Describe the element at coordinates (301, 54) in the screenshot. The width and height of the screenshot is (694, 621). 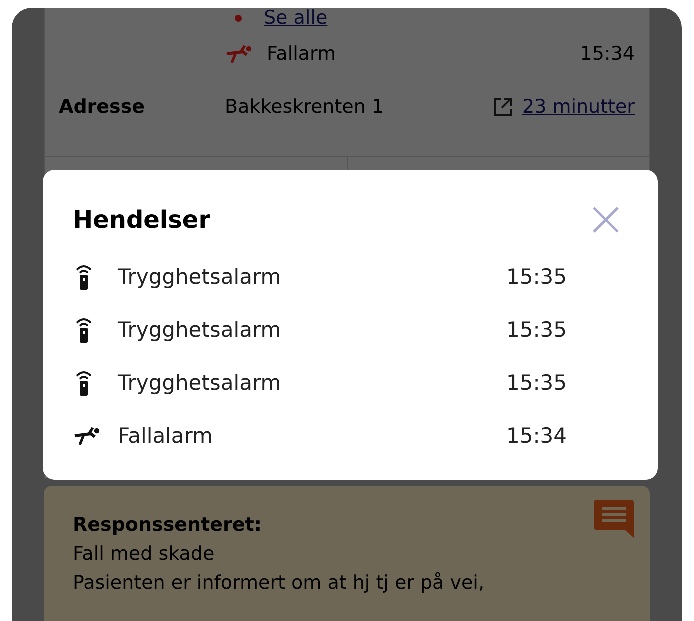
I see `event-label: Fallarm` at that location.